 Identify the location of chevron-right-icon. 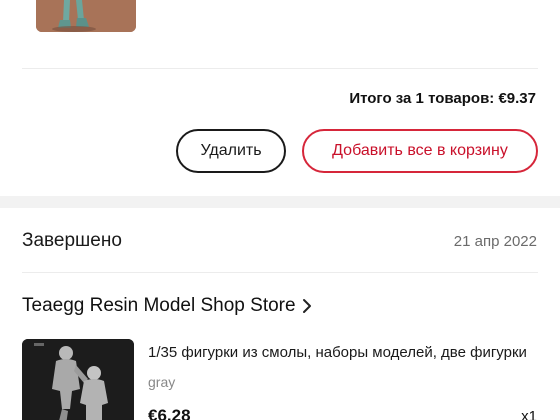
(307, 306).